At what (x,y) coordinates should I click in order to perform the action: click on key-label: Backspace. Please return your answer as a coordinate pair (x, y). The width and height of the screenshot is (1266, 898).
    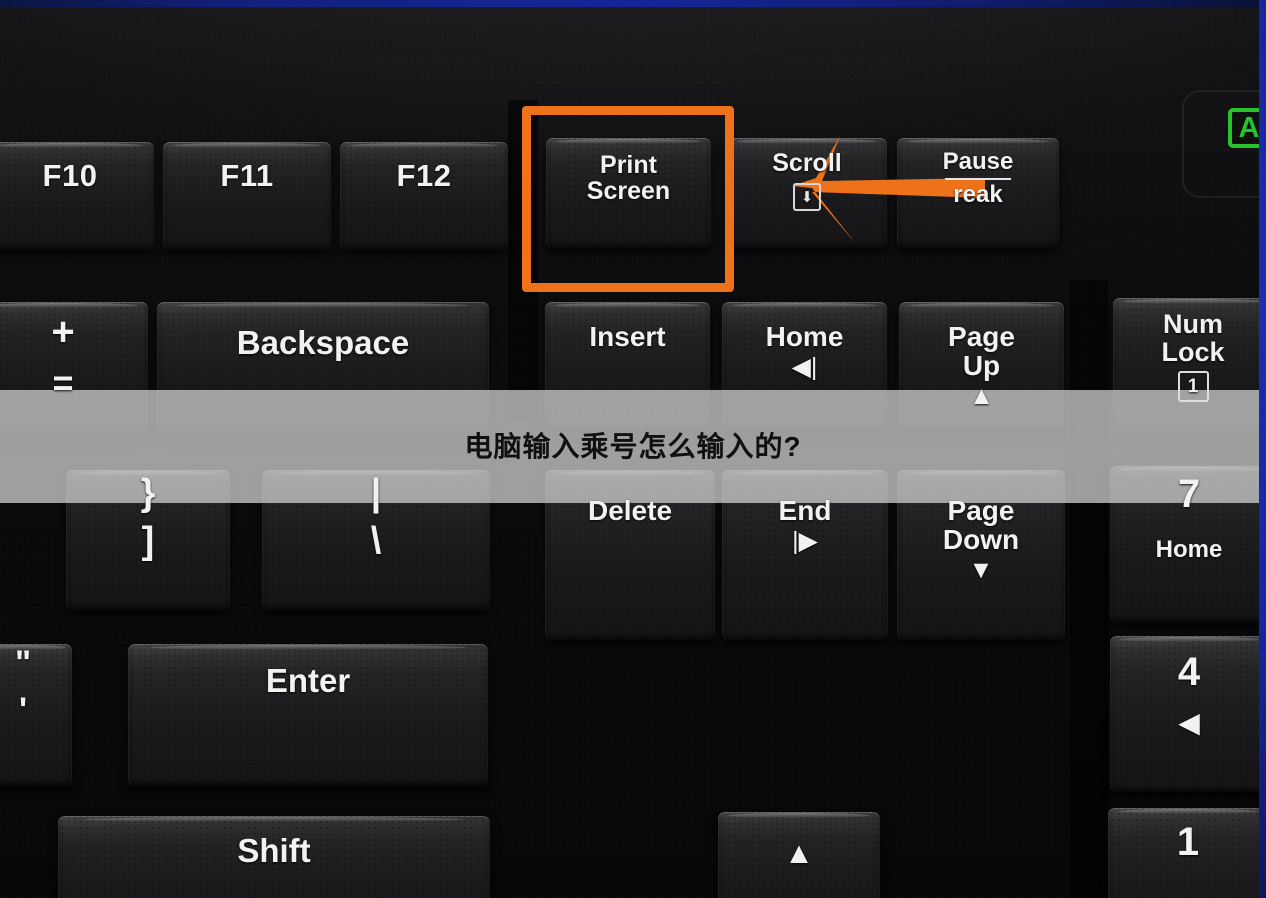
    Looking at the image, I should click on (323, 342).